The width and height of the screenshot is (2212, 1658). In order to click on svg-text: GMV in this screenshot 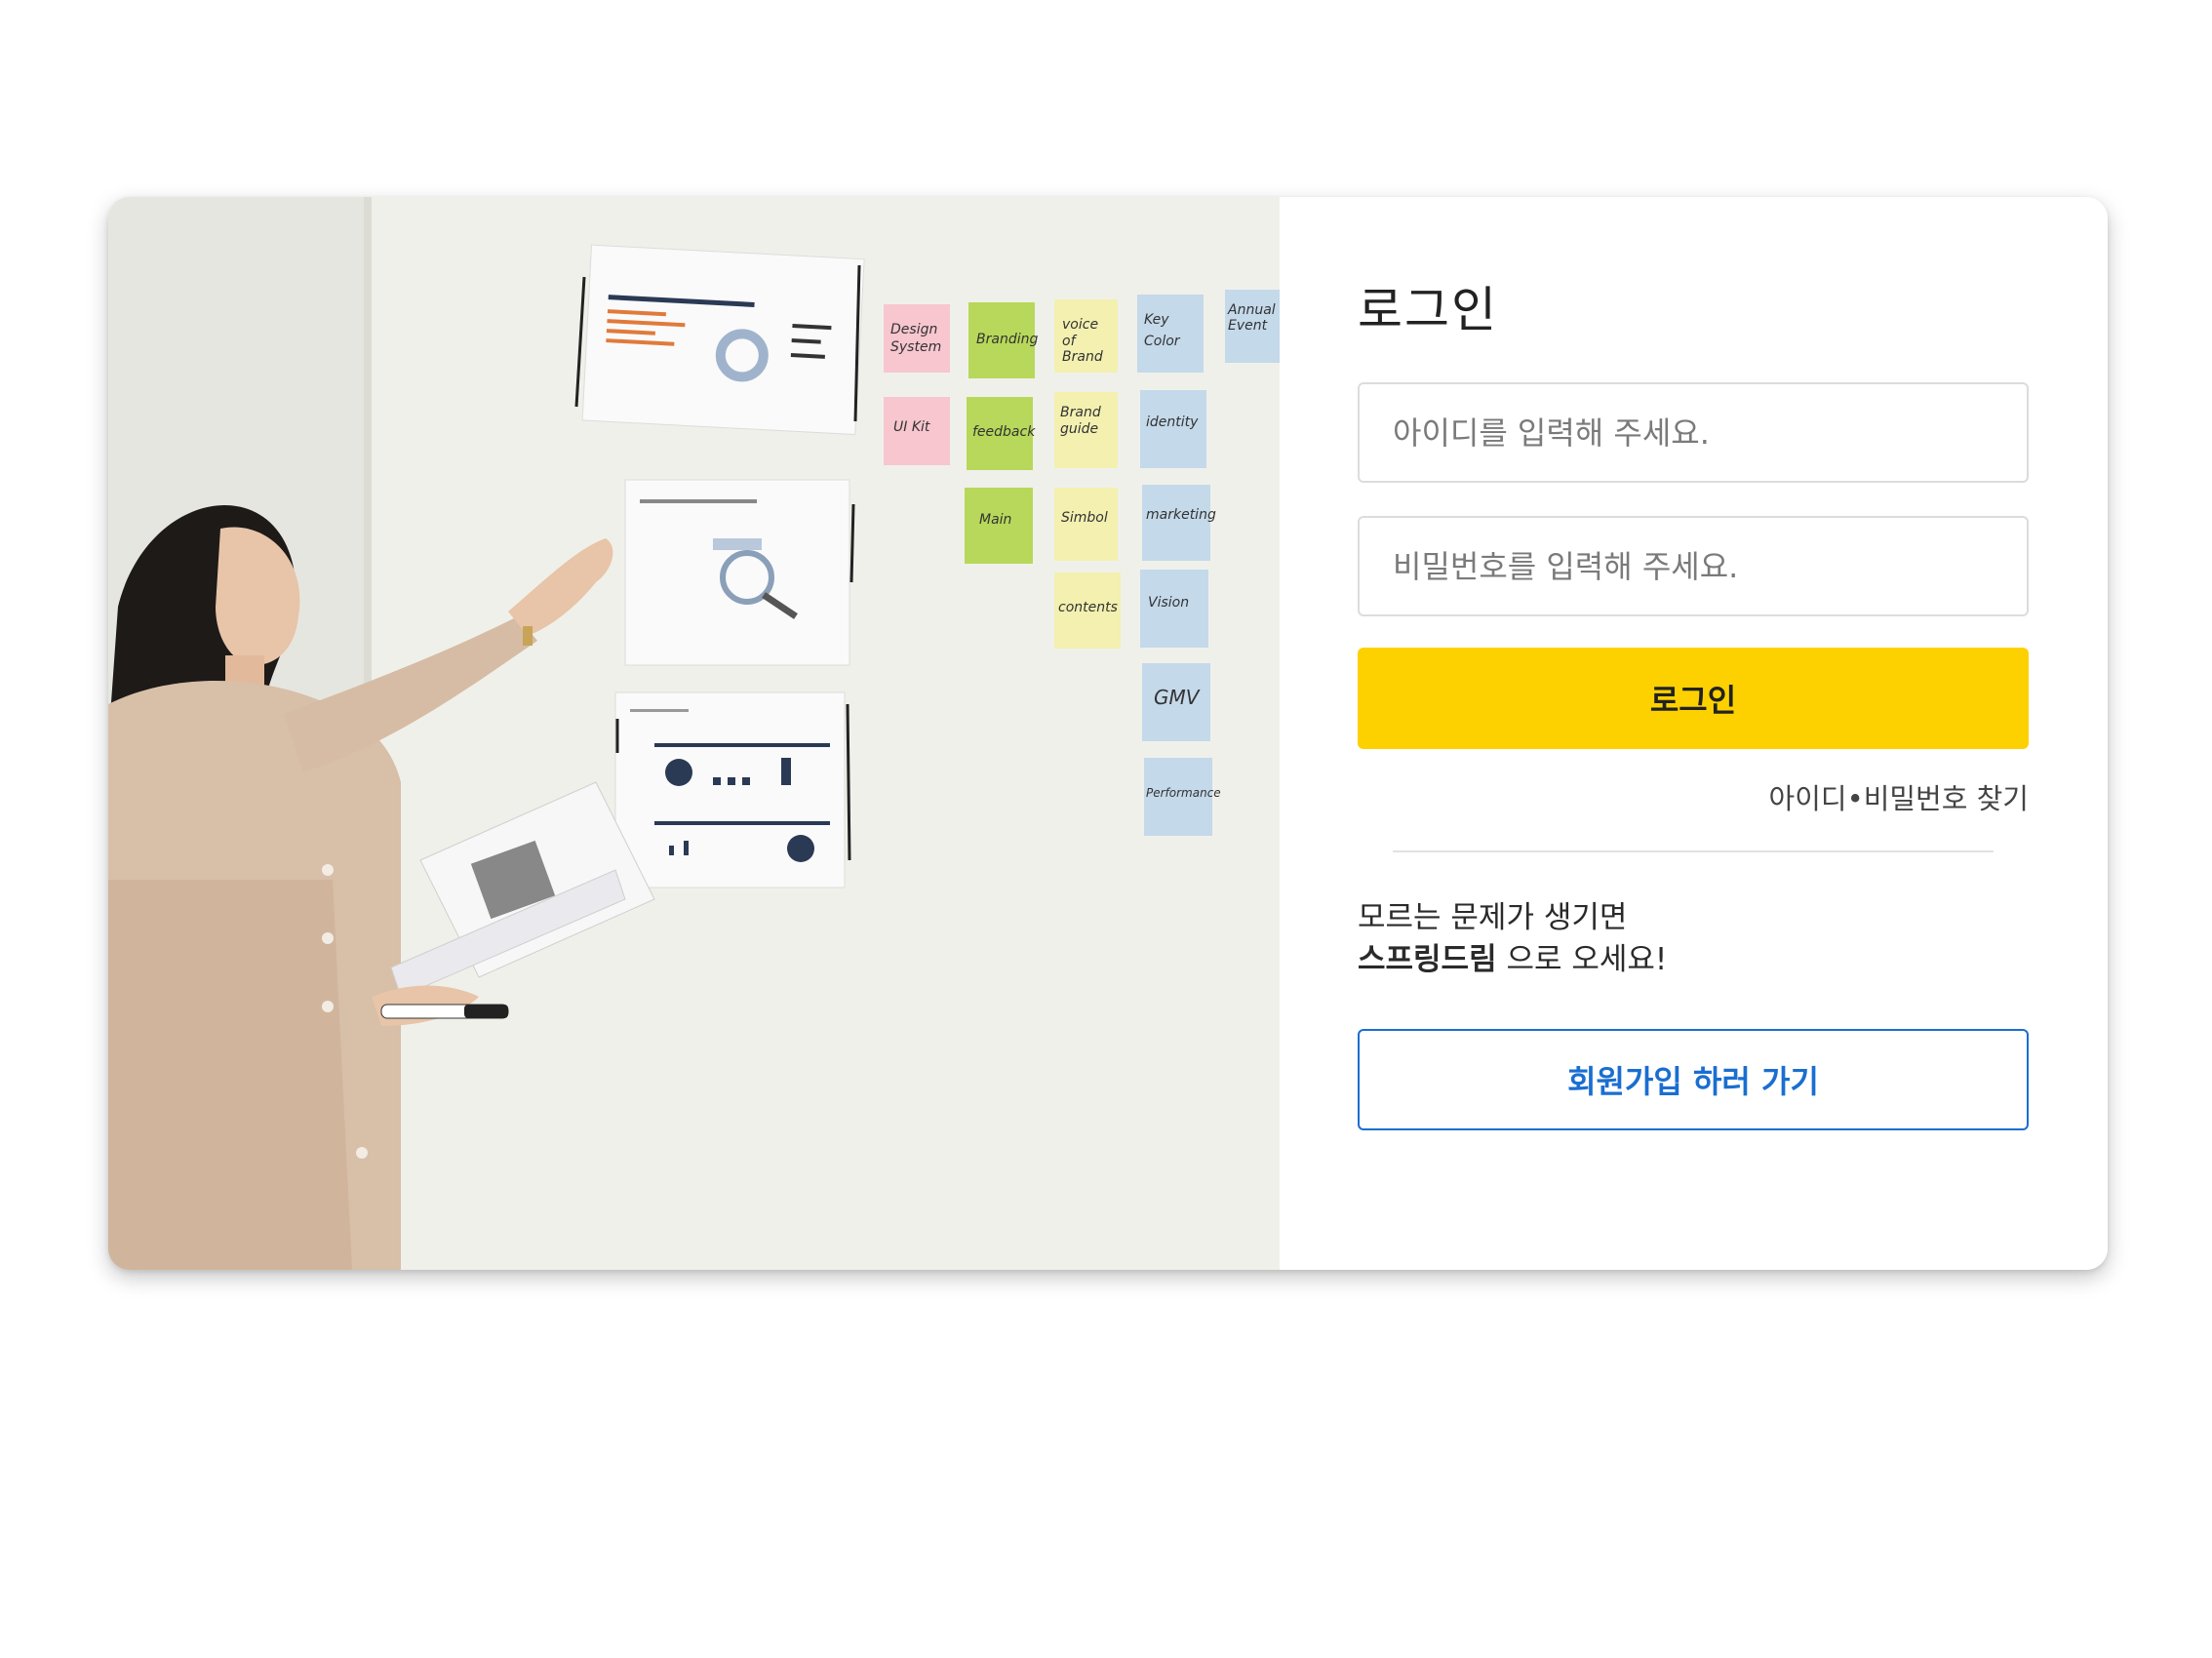, I will do `click(1177, 698)`.